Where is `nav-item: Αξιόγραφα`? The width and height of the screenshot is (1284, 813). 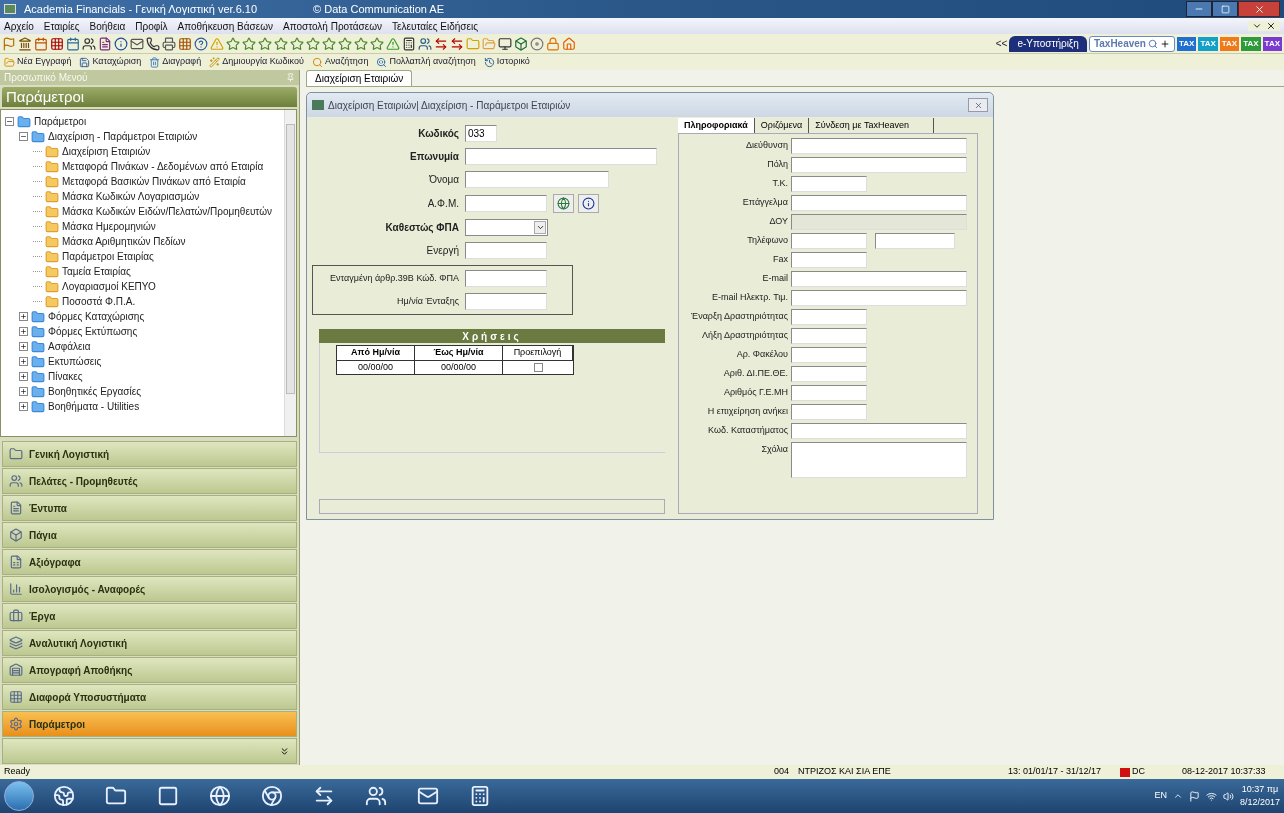
nav-item: Αξιόγραφα is located at coordinates (149, 562).